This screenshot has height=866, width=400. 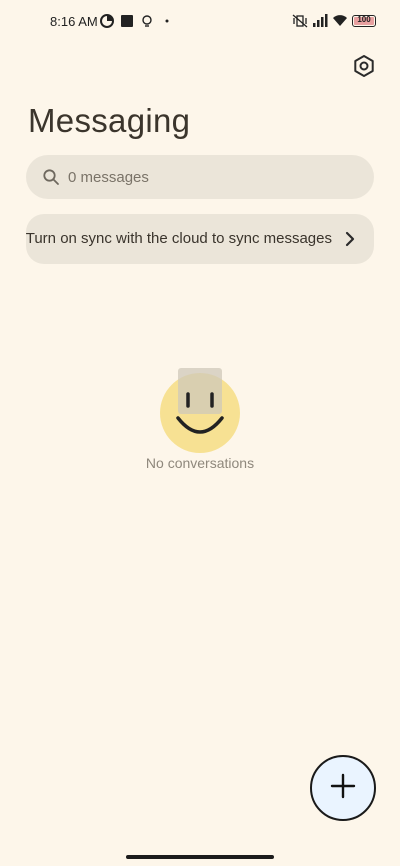 What do you see at coordinates (200, 22) in the screenshot?
I see `status-bar: 8:16 AM 100` at bounding box center [200, 22].